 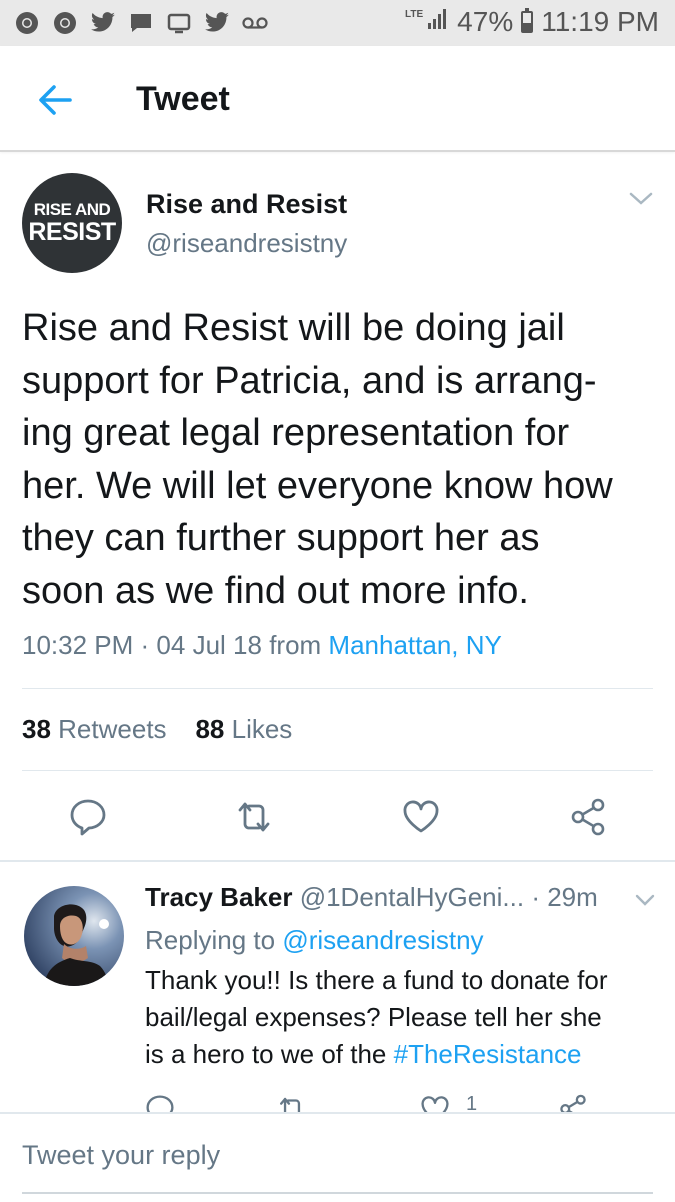 What do you see at coordinates (210, 940) in the screenshot?
I see `replying-label: Replying to` at bounding box center [210, 940].